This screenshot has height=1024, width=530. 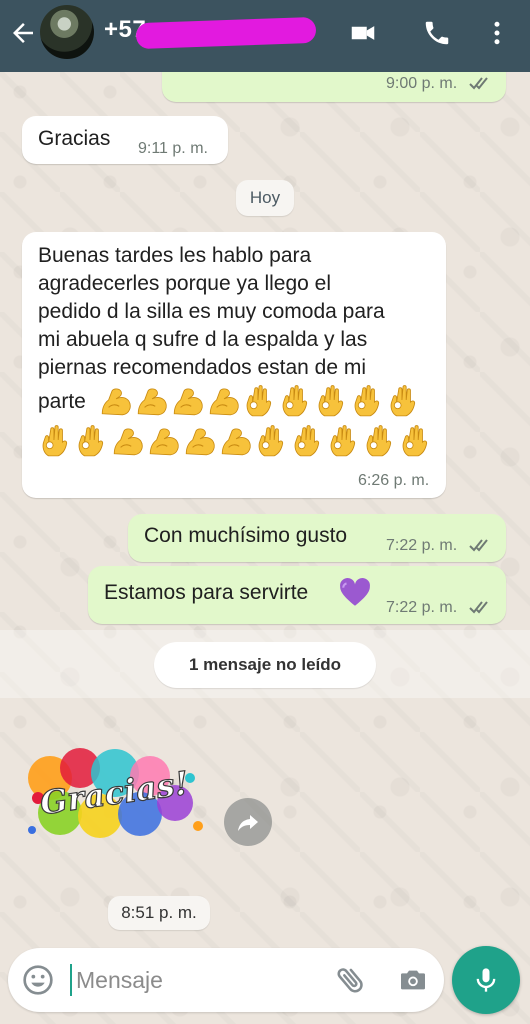 What do you see at coordinates (206, 592) in the screenshot?
I see `message-text: Estamos para servirte` at bounding box center [206, 592].